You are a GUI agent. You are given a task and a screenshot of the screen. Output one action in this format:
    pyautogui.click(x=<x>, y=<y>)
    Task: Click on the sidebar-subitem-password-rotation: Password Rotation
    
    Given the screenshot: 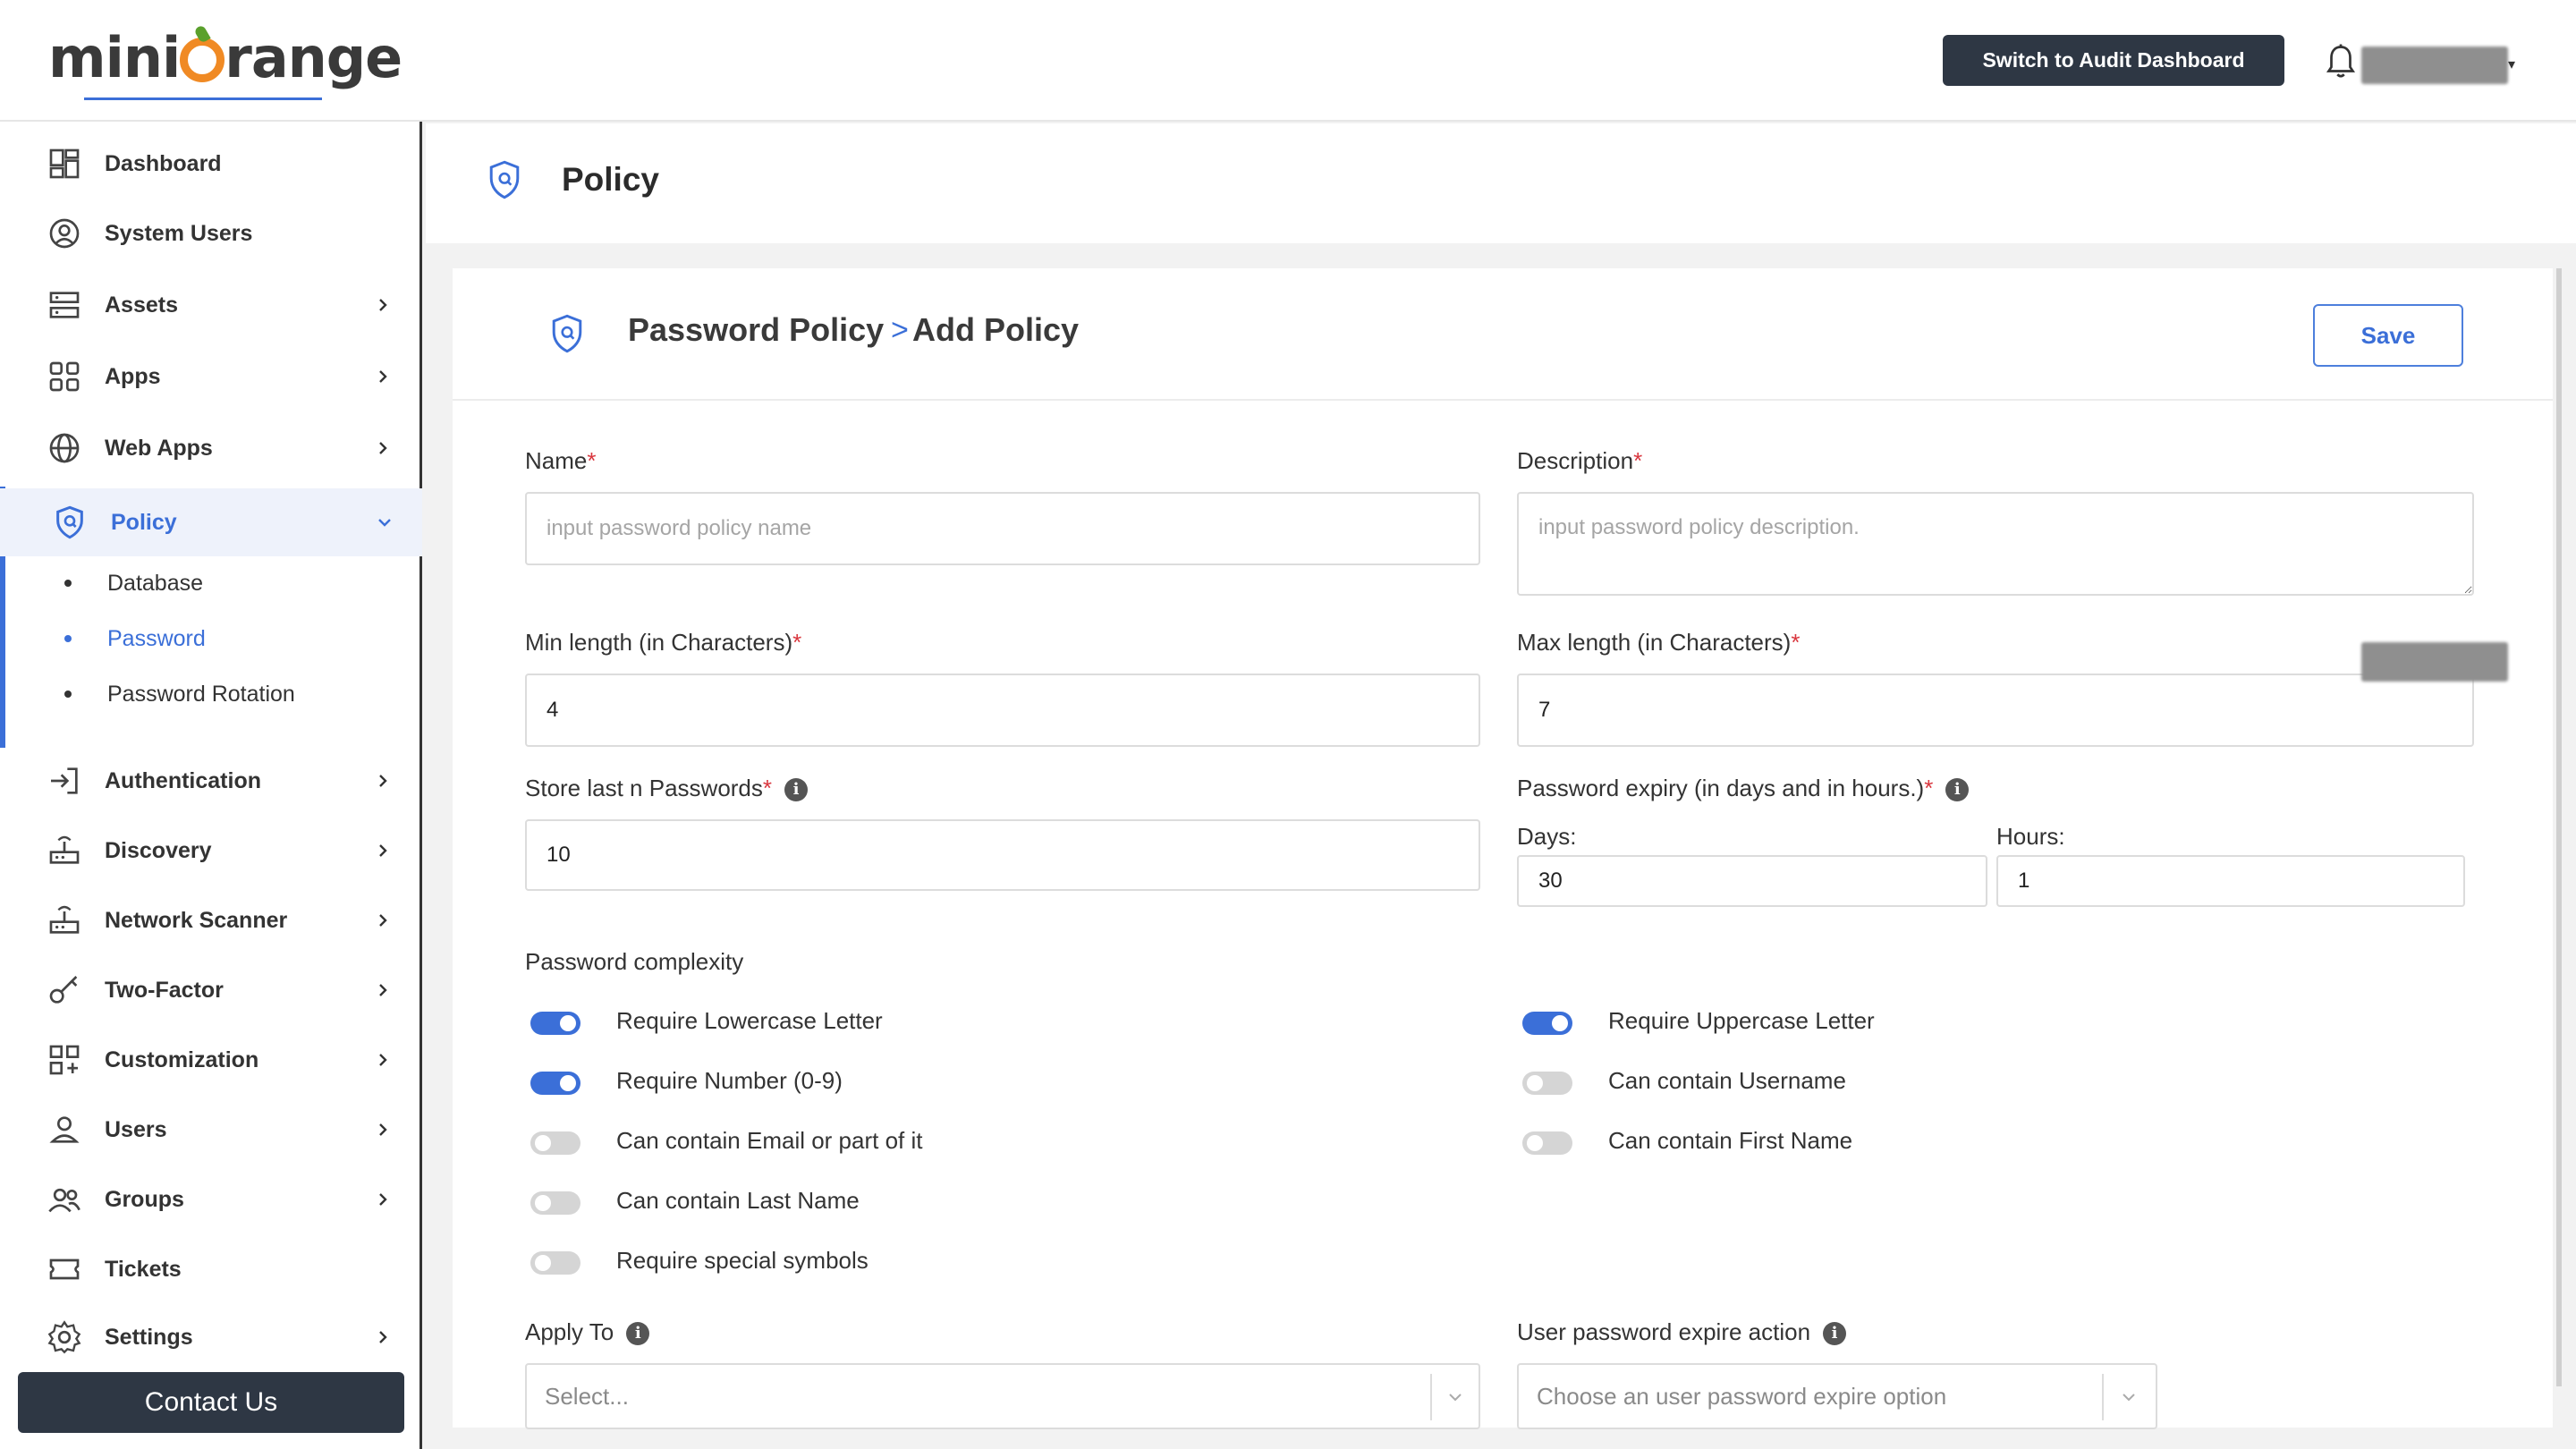 What is the action you would take?
    pyautogui.click(x=211, y=694)
    